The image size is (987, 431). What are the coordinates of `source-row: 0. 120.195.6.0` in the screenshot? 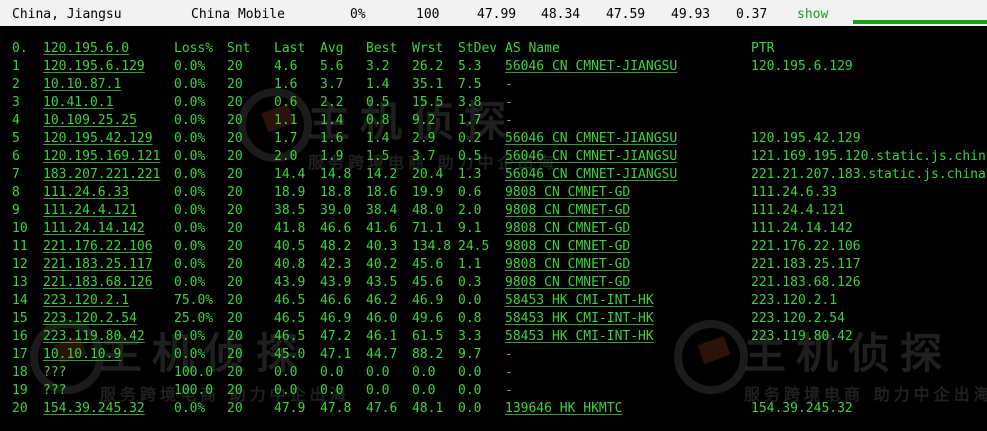 It's located at (493, 50).